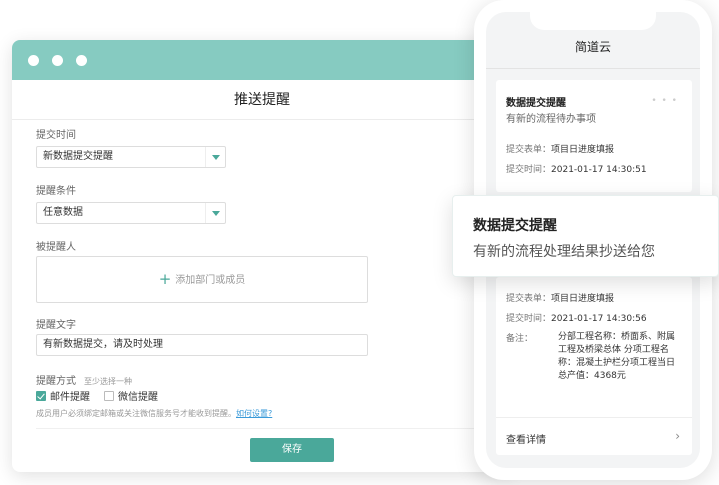 This screenshot has width=719, height=485. I want to click on submit-time-label: 提交时间, so click(56, 135).